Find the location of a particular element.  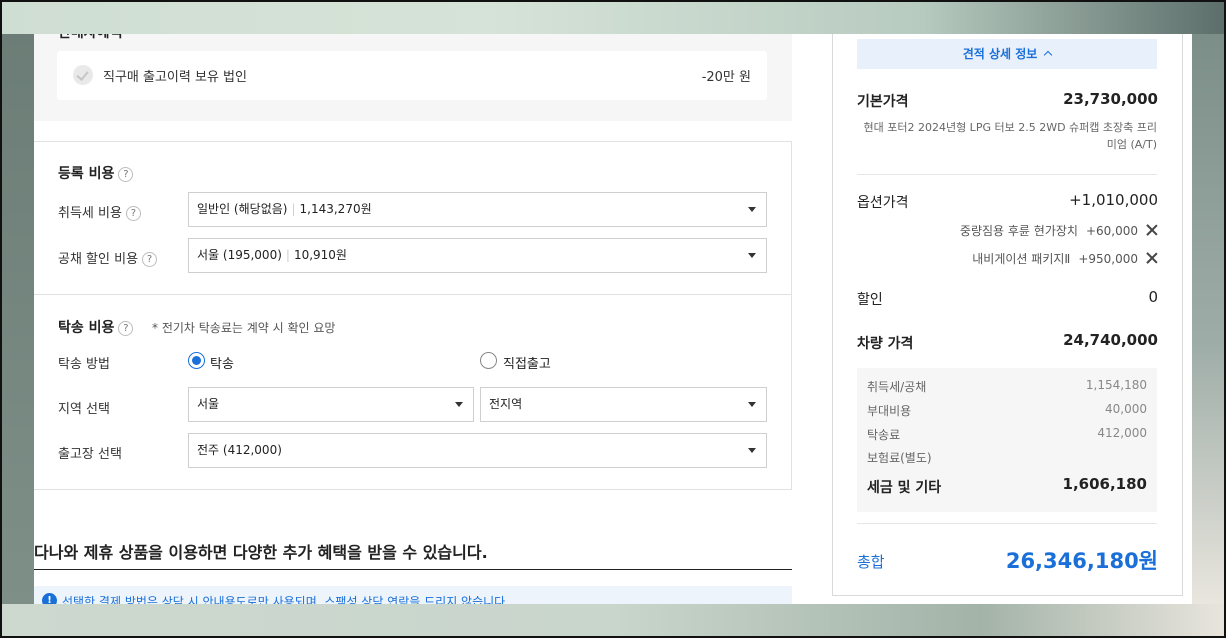

background-right is located at coordinates (1209, 319).